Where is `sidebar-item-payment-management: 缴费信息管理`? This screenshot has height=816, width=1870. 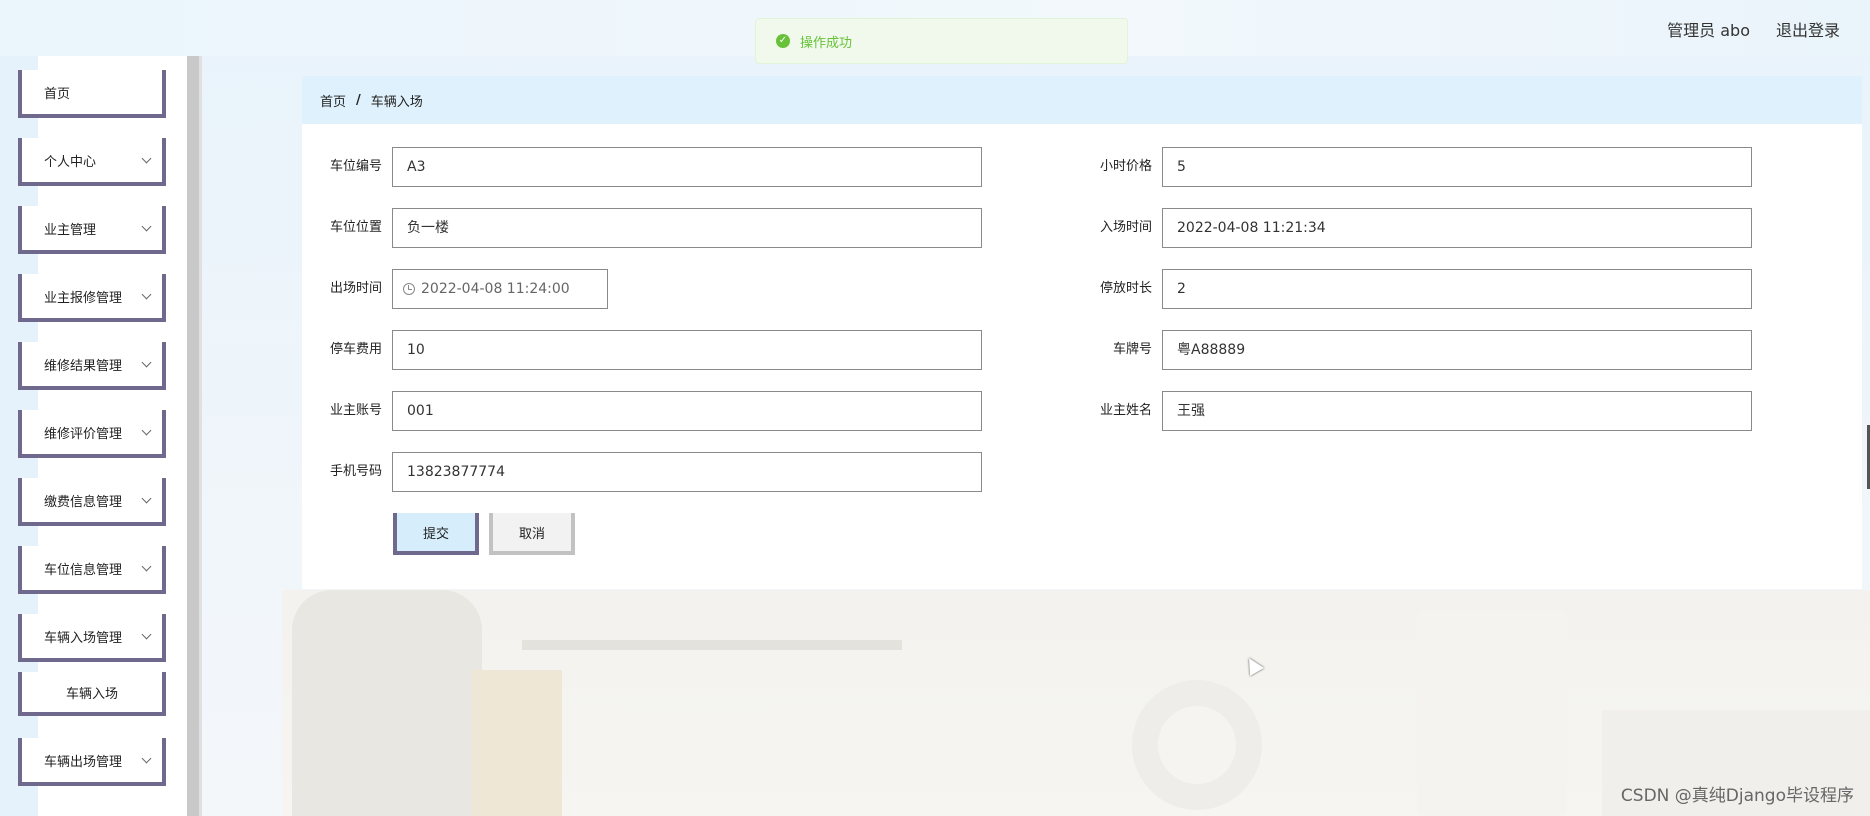 sidebar-item-payment-management: 缴费信息管理 is located at coordinates (92, 502).